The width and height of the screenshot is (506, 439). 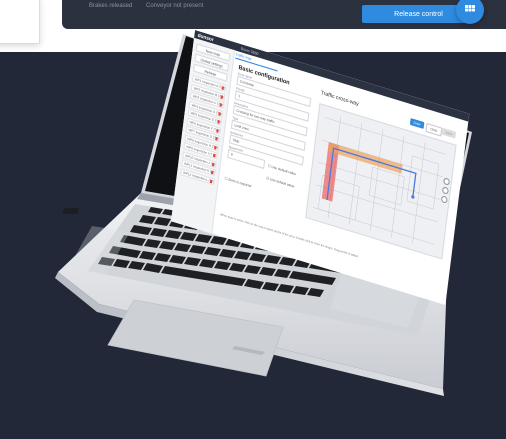 I want to click on checkbox-label: Zone is required, so click(x=240, y=182).